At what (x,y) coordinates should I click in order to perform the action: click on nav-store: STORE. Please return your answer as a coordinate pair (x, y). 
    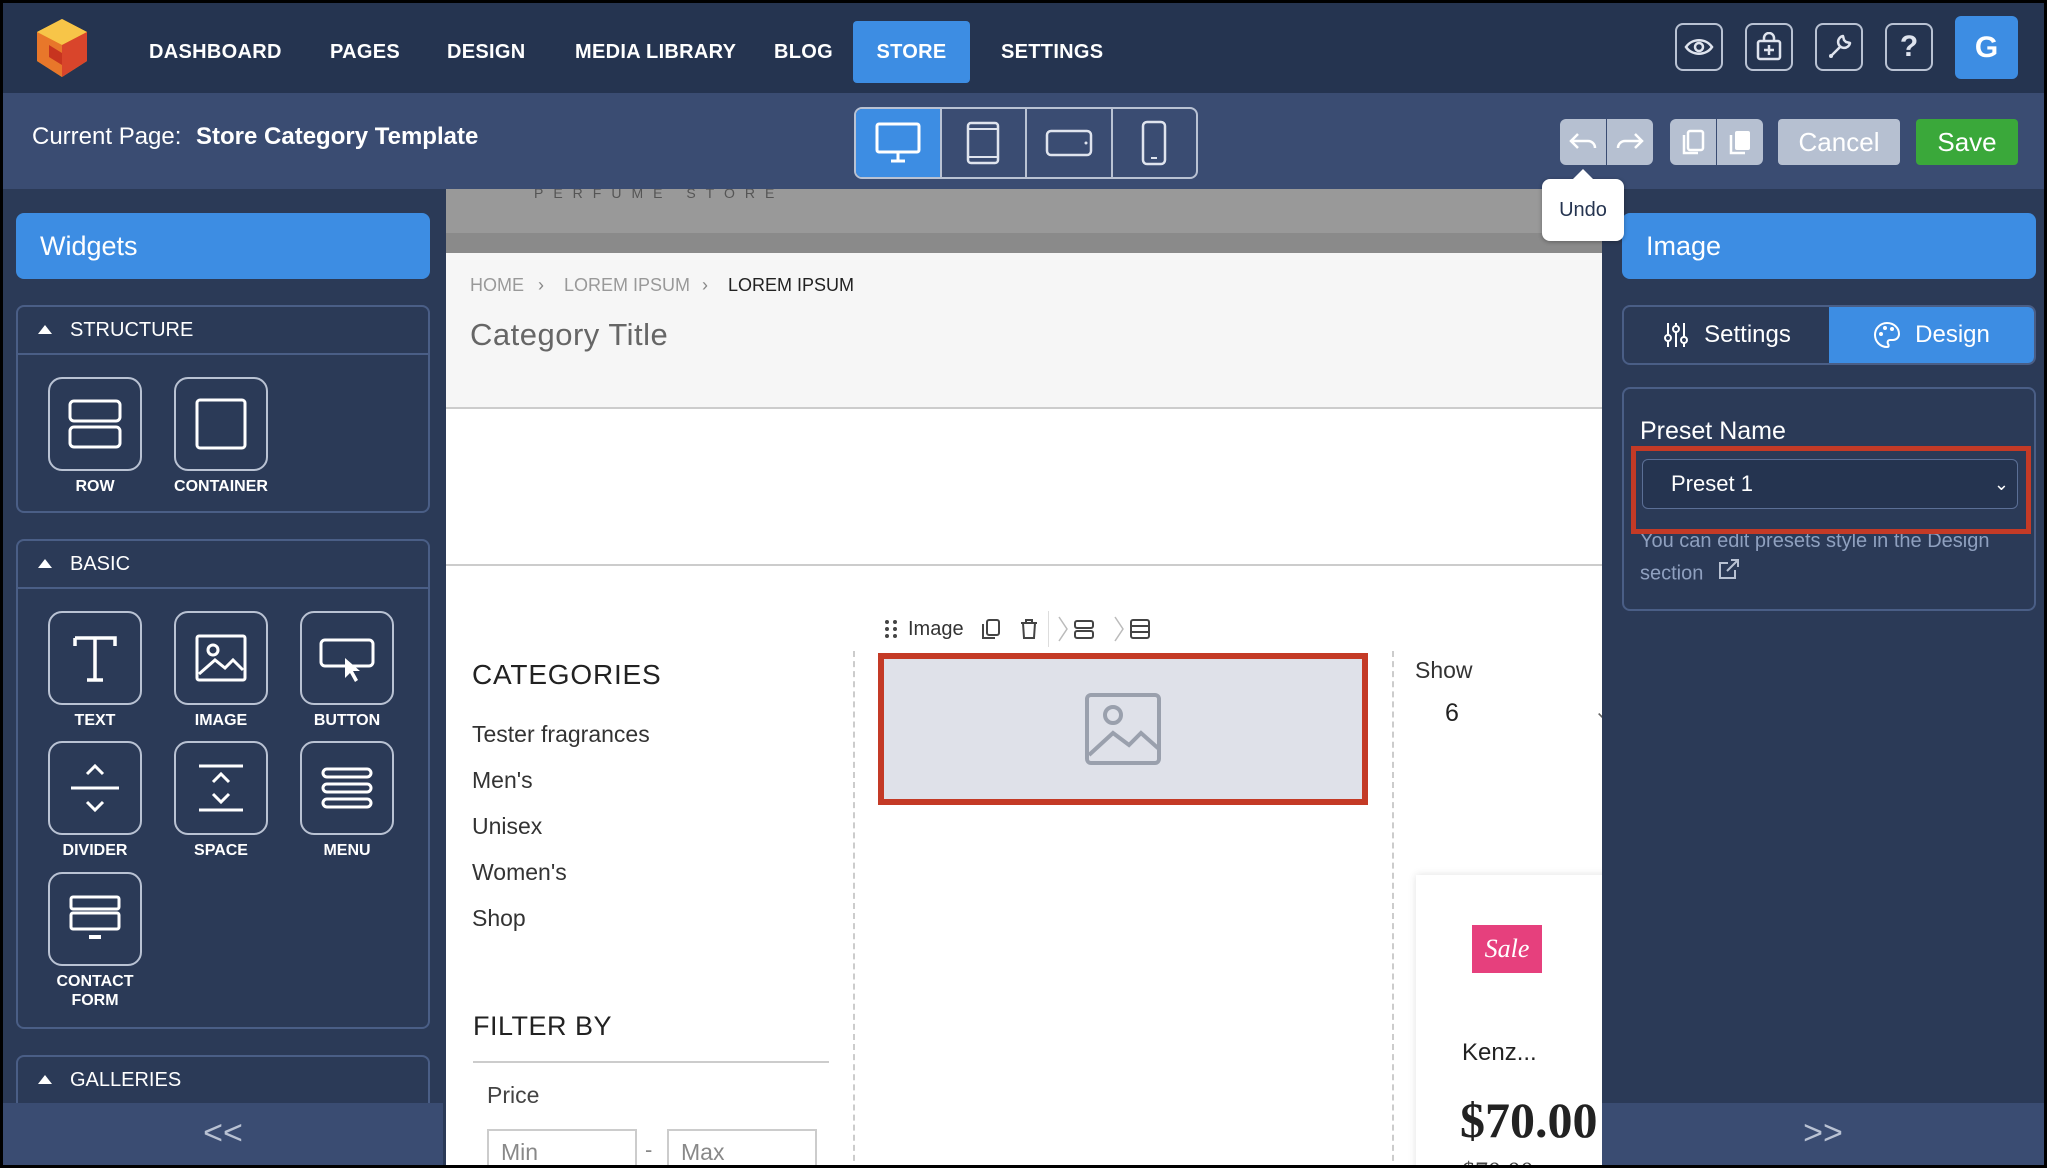
    Looking at the image, I should click on (911, 52).